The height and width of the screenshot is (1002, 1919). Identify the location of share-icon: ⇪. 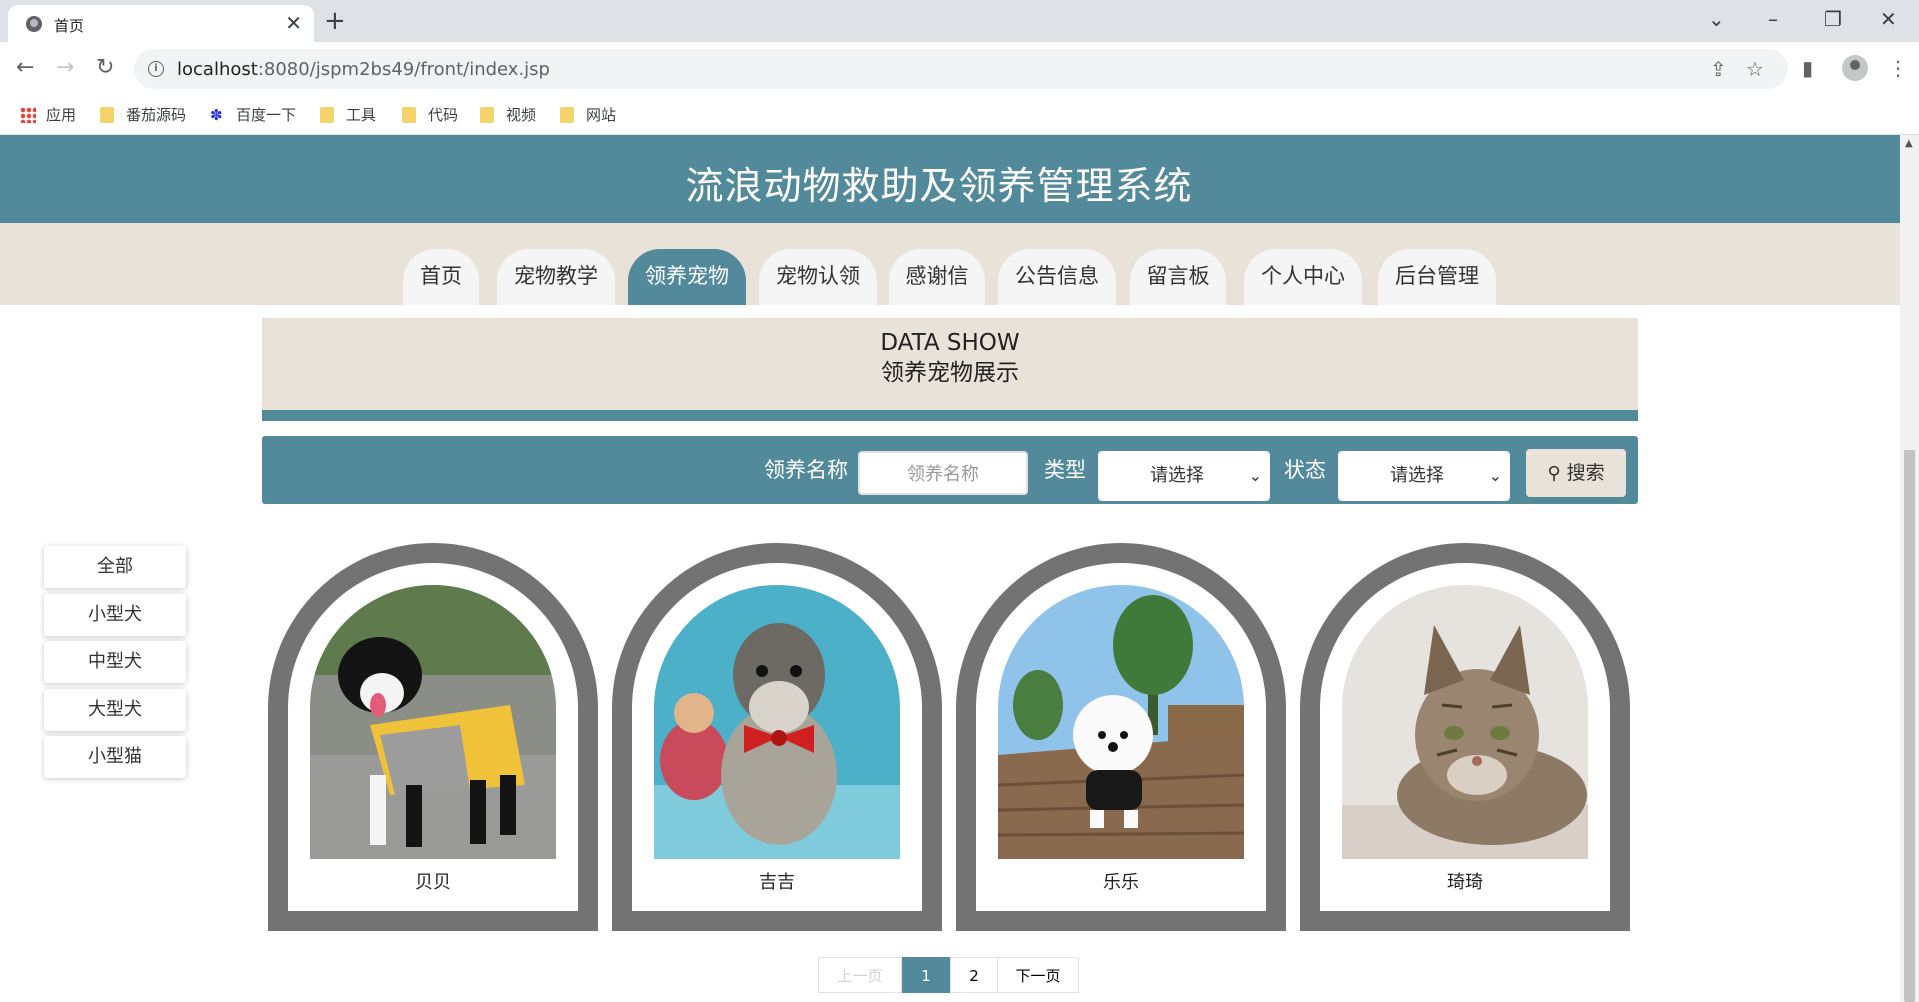
(1718, 69).